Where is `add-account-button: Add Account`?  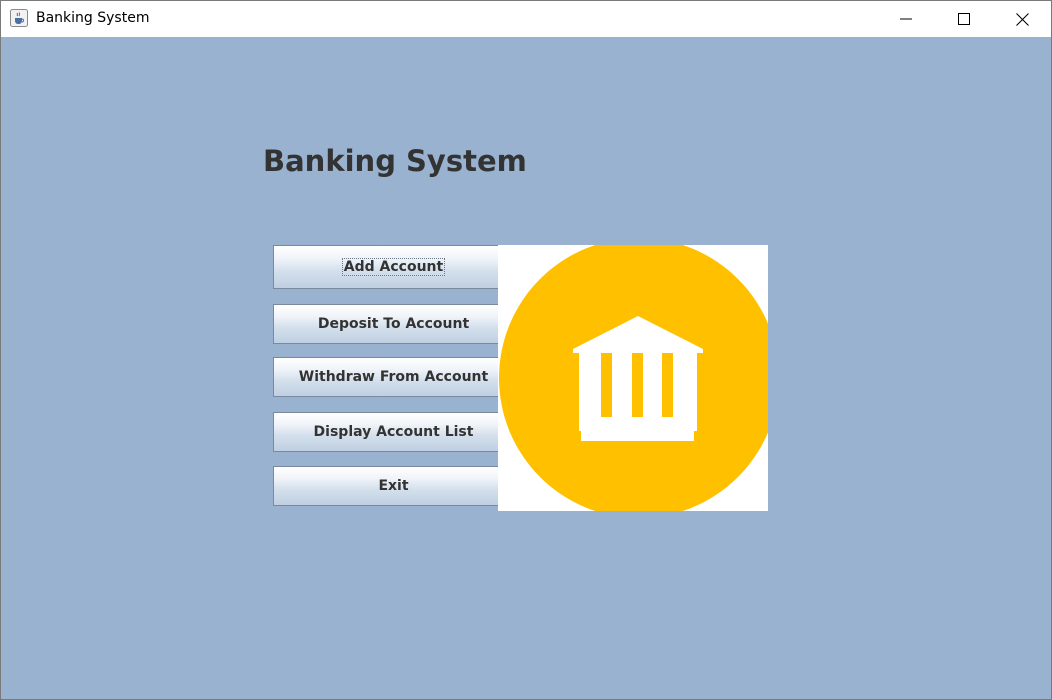
add-account-button: Add Account is located at coordinates (393, 267).